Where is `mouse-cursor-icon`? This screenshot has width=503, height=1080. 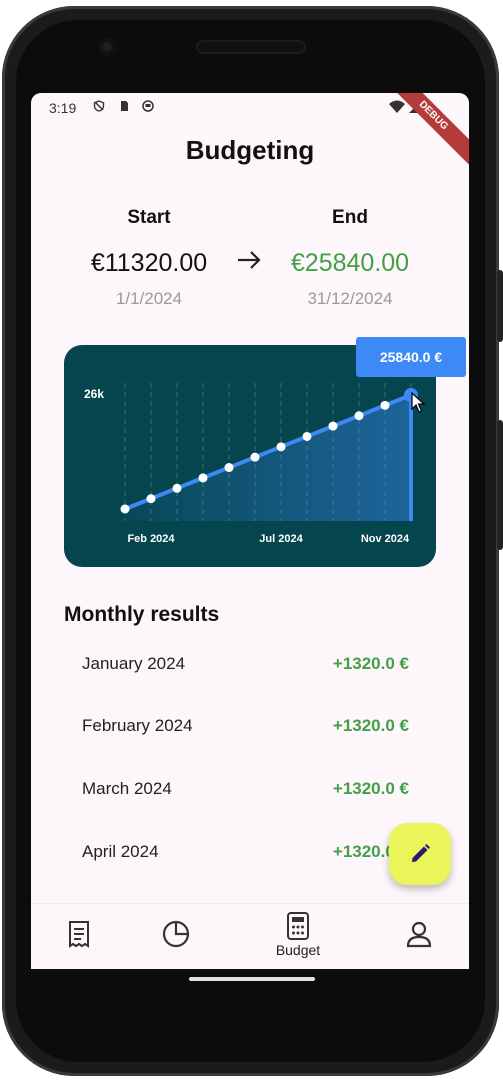 mouse-cursor-icon is located at coordinates (418, 402).